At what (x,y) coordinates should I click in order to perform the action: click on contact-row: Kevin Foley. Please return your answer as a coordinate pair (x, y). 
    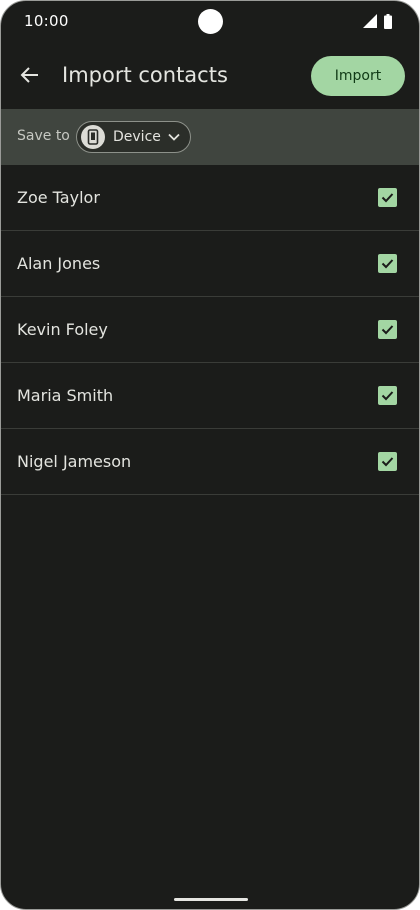
    Looking at the image, I should click on (210, 330).